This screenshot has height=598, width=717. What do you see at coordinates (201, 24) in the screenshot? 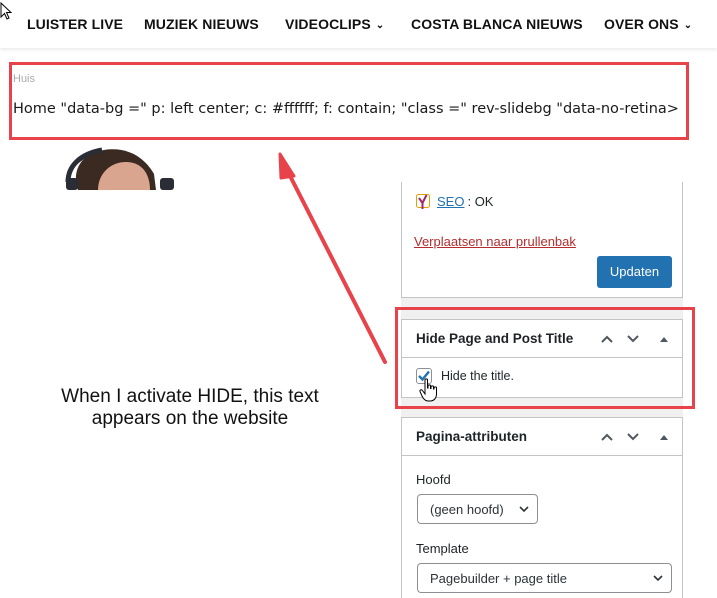
I see `nav-item-muziek-nieuws: MUZIEK NIEUWS` at bounding box center [201, 24].